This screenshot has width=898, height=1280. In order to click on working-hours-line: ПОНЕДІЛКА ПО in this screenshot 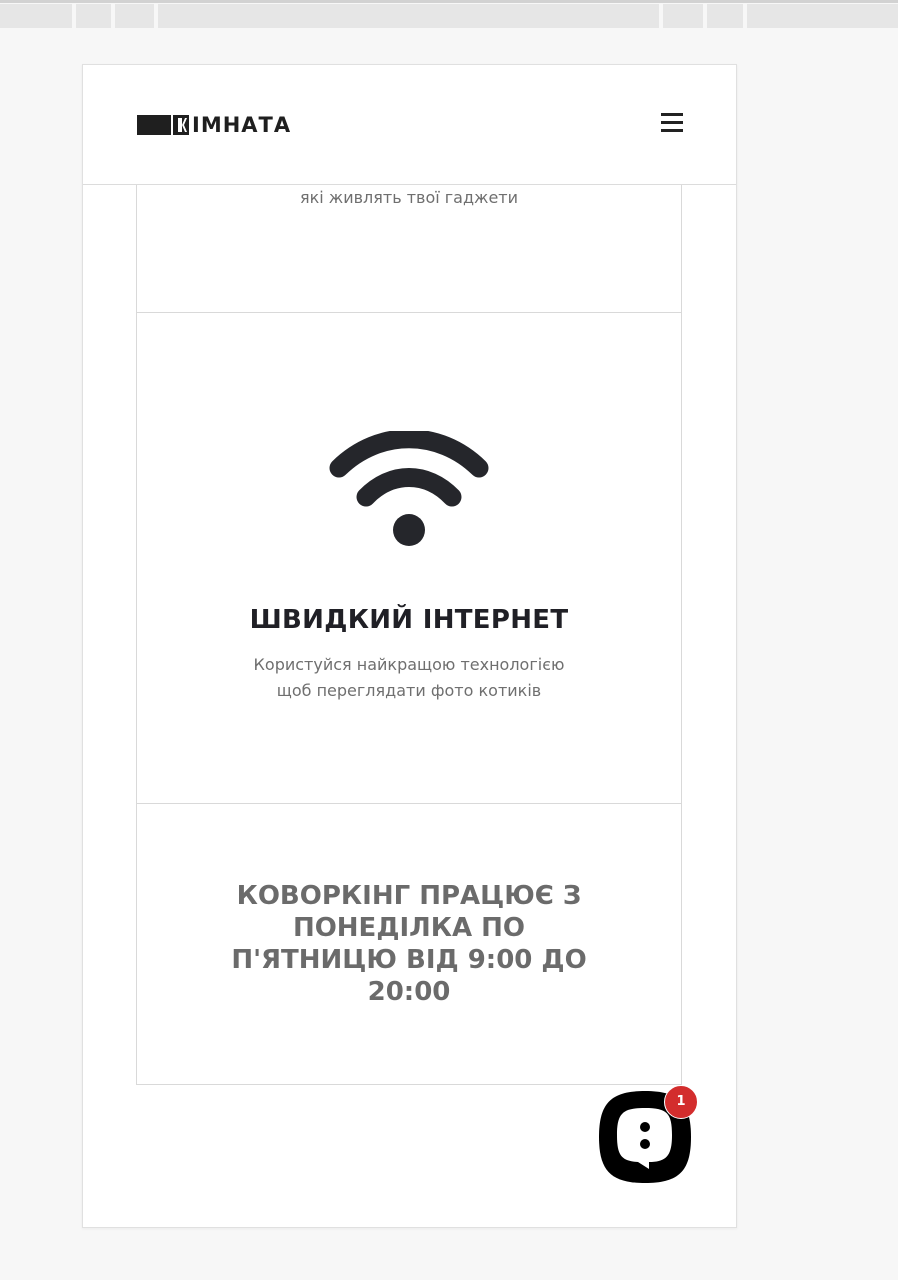, I will do `click(409, 928)`.